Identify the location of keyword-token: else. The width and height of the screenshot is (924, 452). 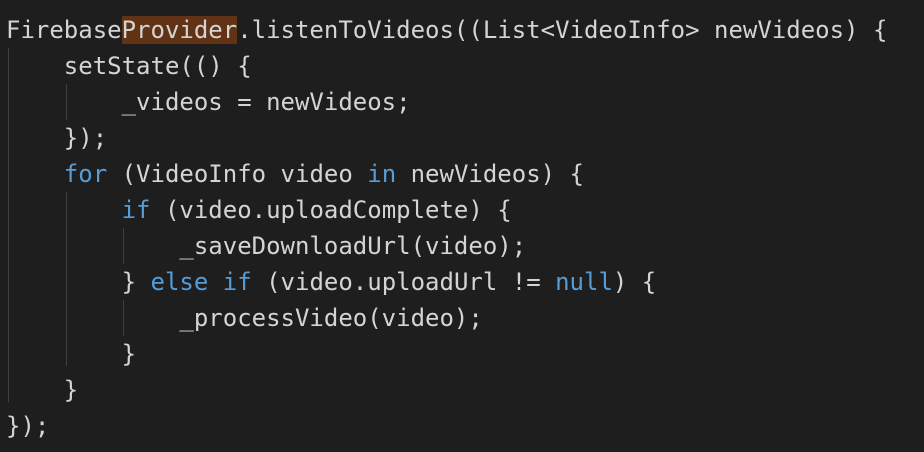
(179, 282).